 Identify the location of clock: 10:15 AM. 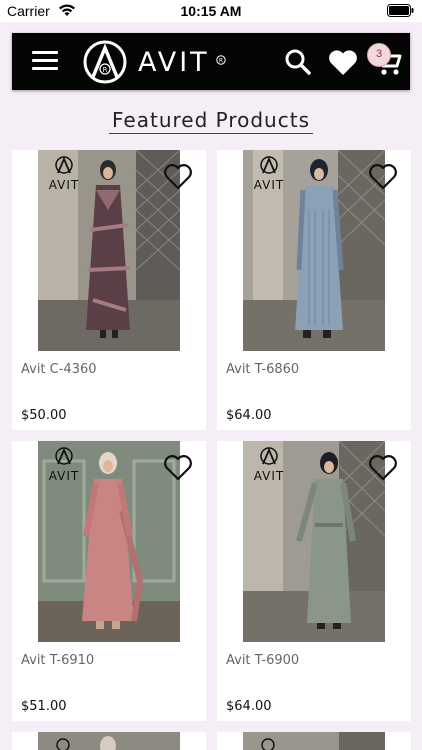
(211, 11).